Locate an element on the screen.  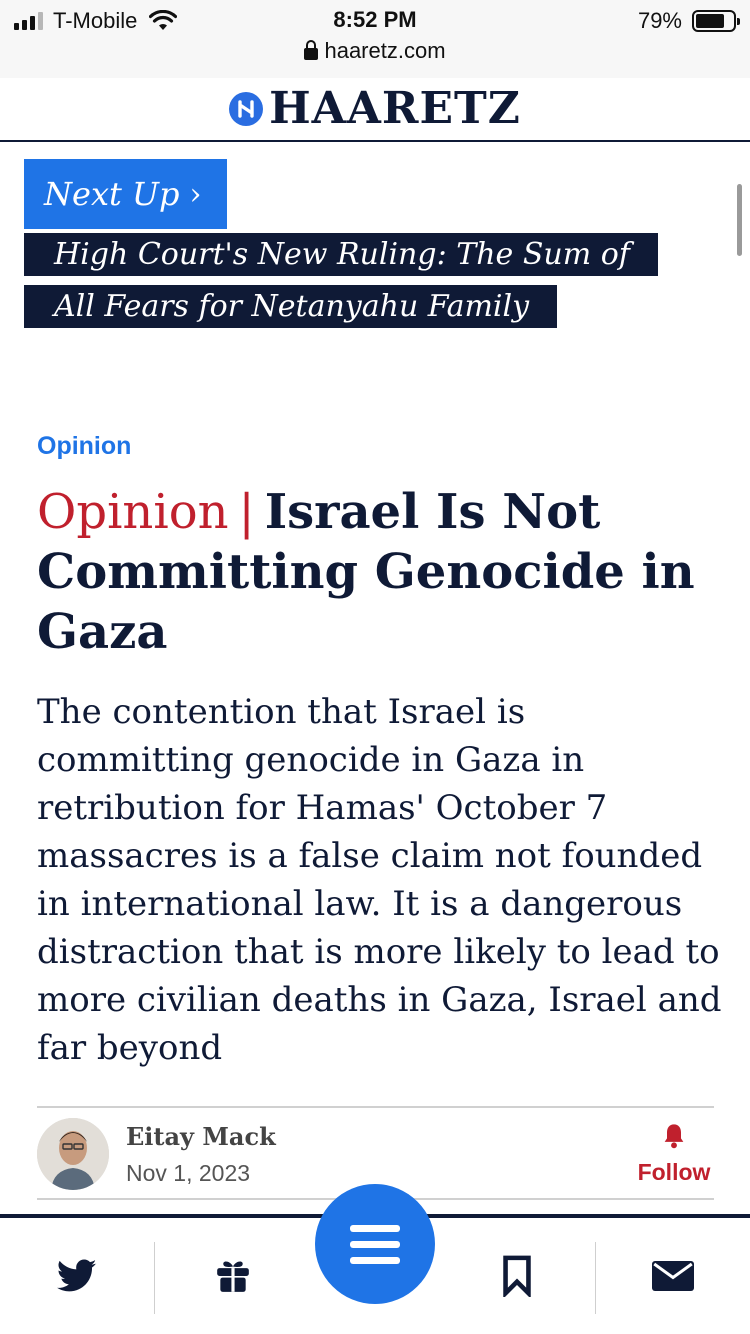
headline-kicker: Opinion is located at coordinates (133, 512).